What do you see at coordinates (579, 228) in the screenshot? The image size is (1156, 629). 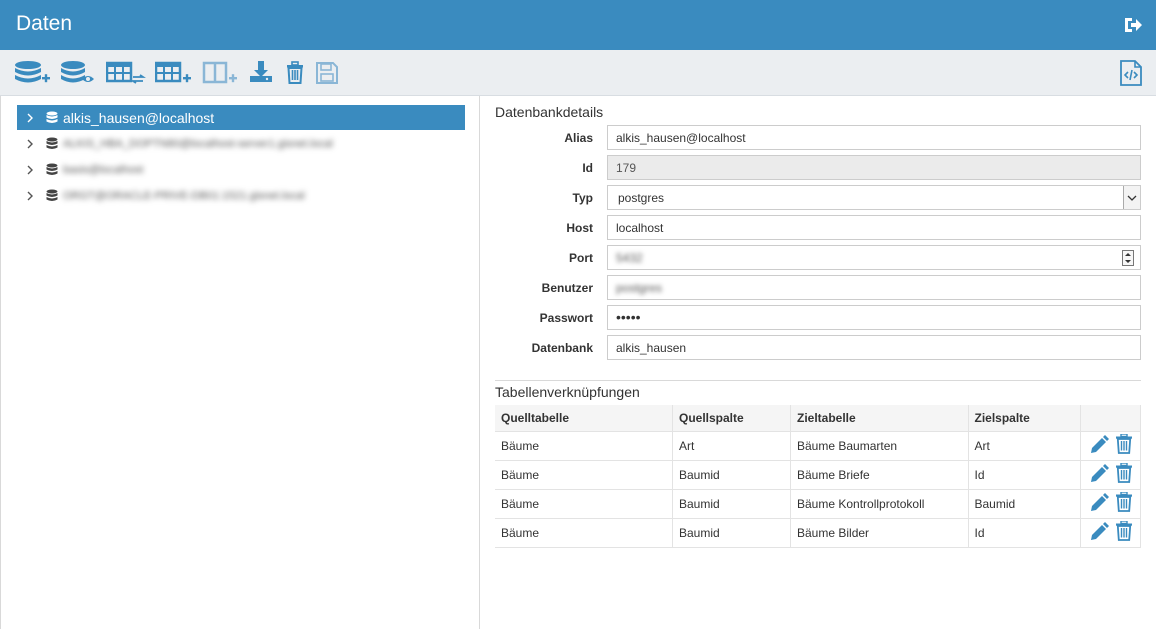 I see `host-label: Host` at bounding box center [579, 228].